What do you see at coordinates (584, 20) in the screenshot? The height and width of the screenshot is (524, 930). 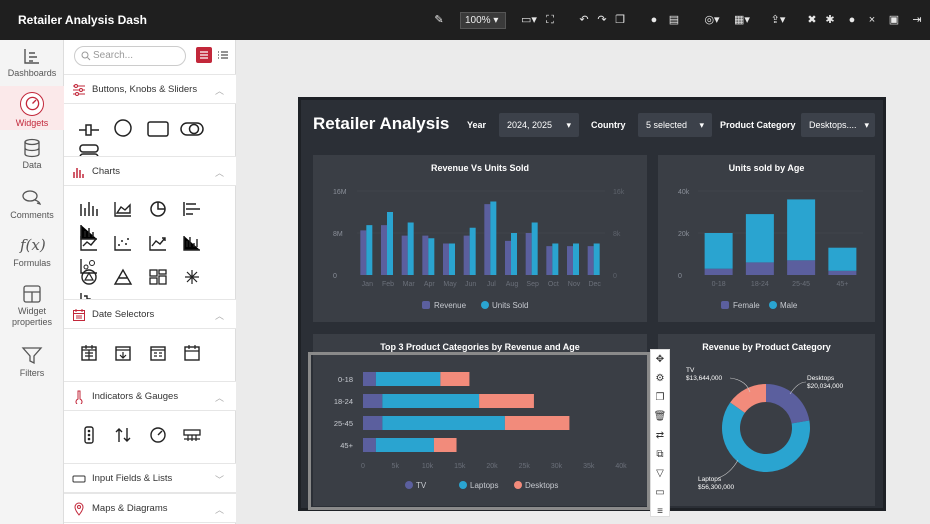 I see `undo-icon: ↶` at bounding box center [584, 20].